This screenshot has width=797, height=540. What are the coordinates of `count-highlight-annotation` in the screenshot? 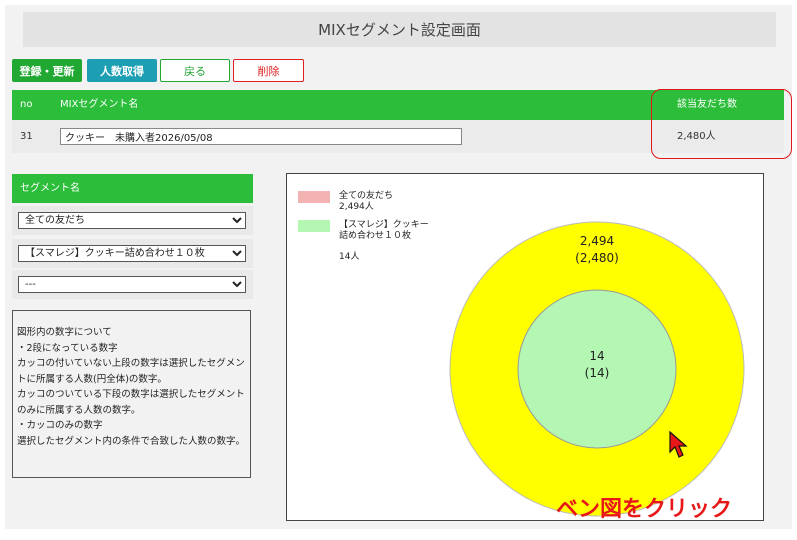 It's located at (721, 124).